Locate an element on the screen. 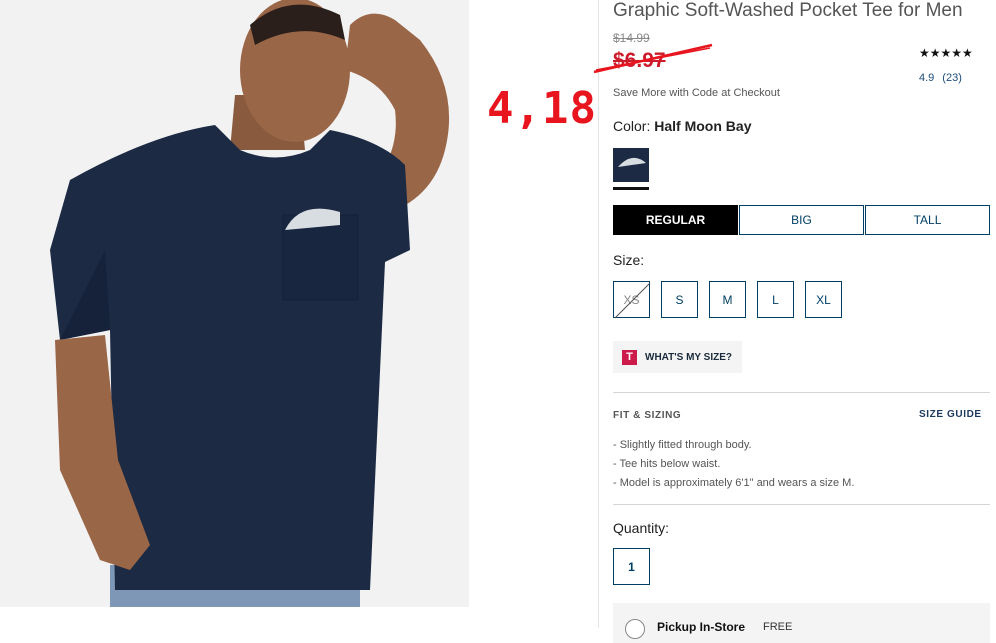 The height and width of the screenshot is (643, 996). pickup-price: FREE is located at coordinates (778, 627).